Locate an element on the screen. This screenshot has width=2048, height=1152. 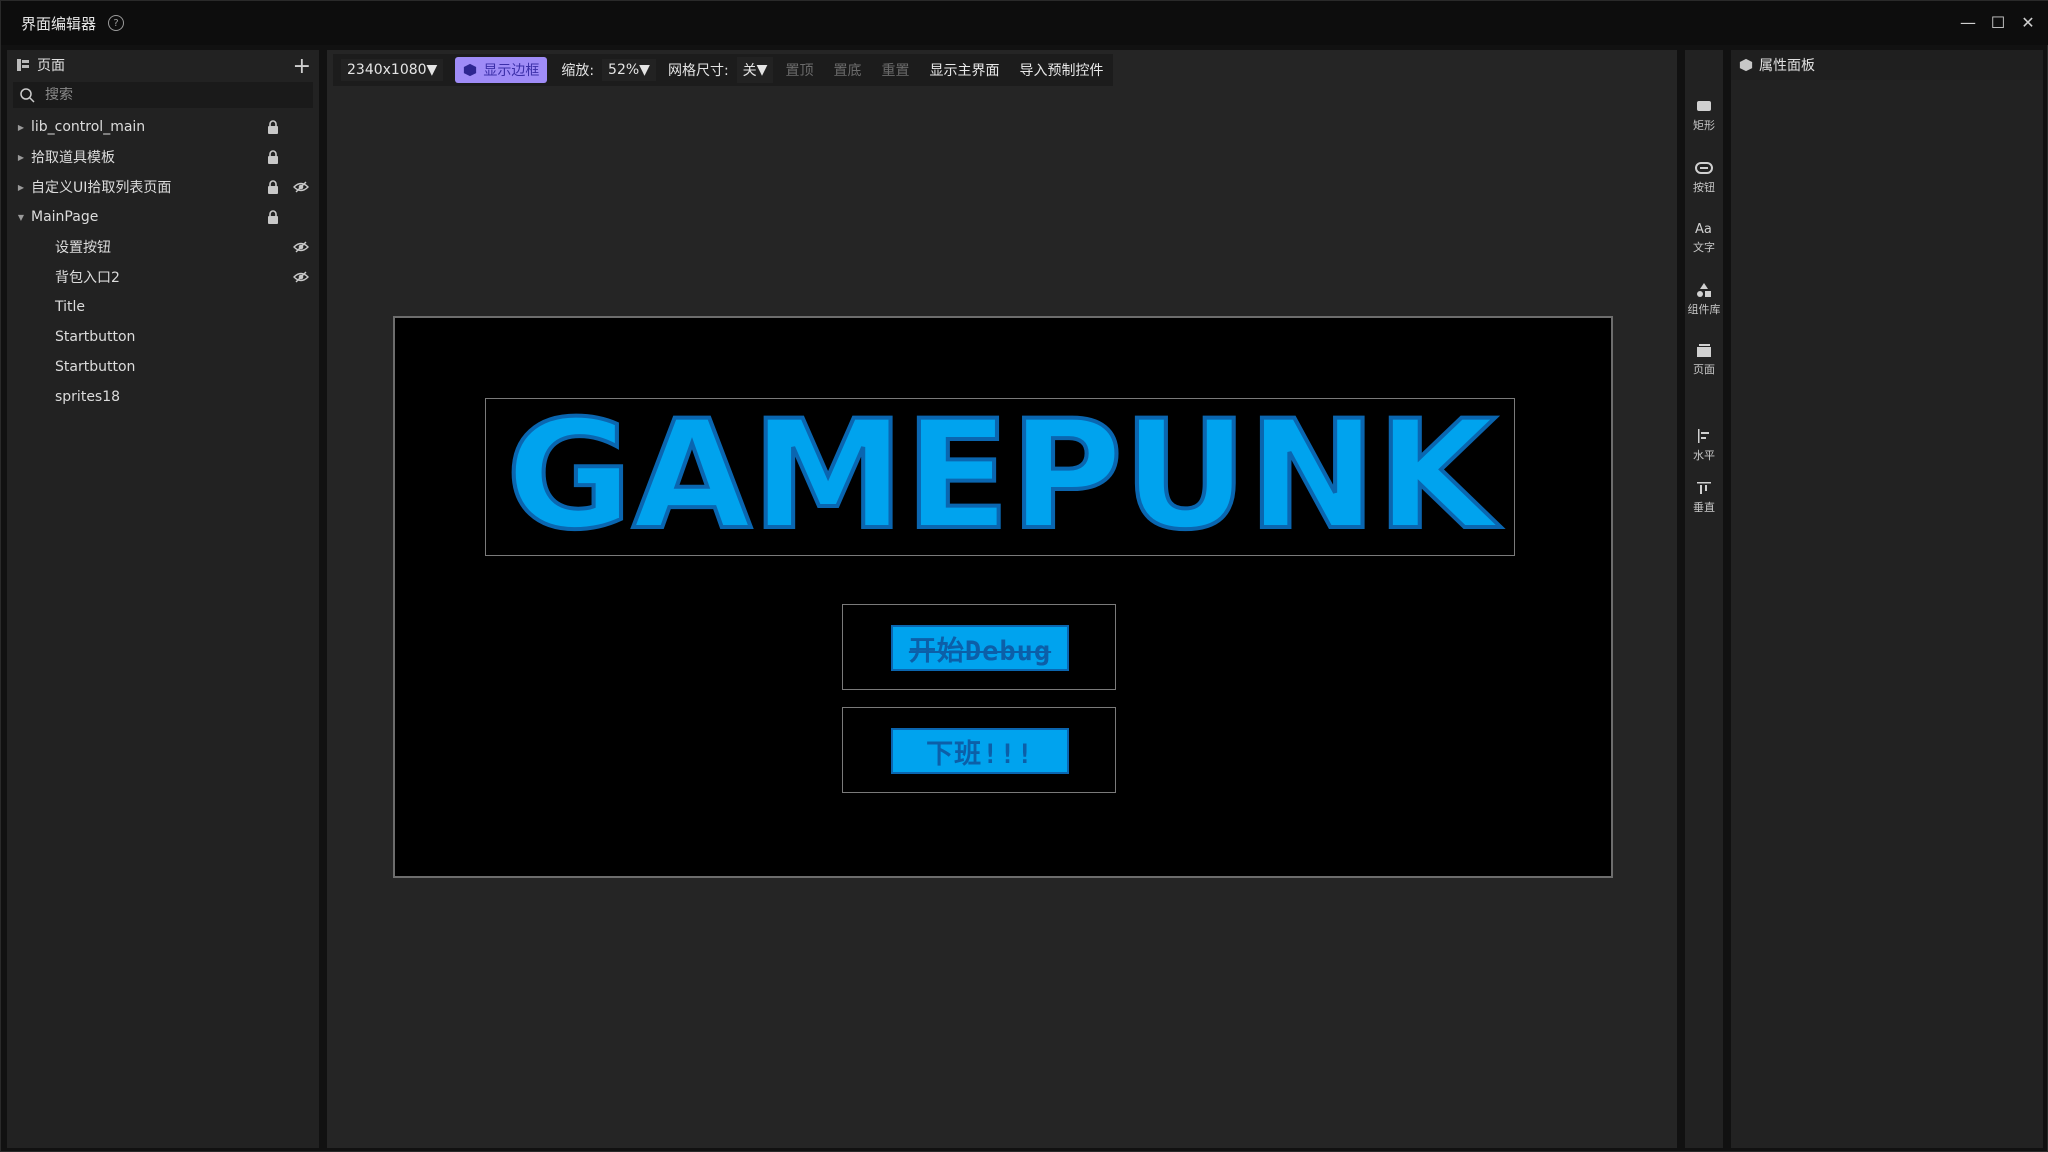
off-work-face: 下班!!! is located at coordinates (980, 751).